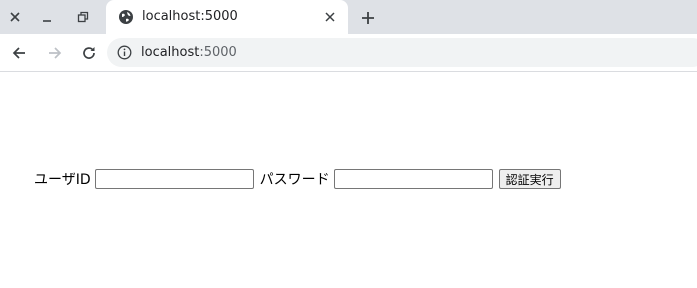 This screenshot has height=288, width=697. What do you see at coordinates (368, 18) in the screenshot?
I see `new-tab-plus-icon` at bounding box center [368, 18].